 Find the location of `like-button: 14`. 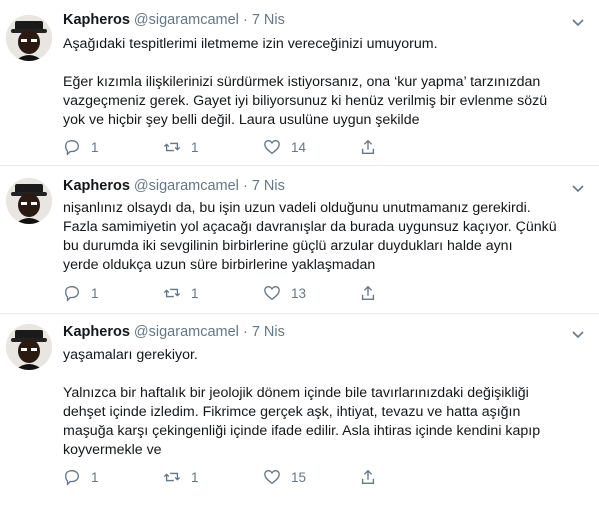

like-button: 14 is located at coordinates (284, 147).